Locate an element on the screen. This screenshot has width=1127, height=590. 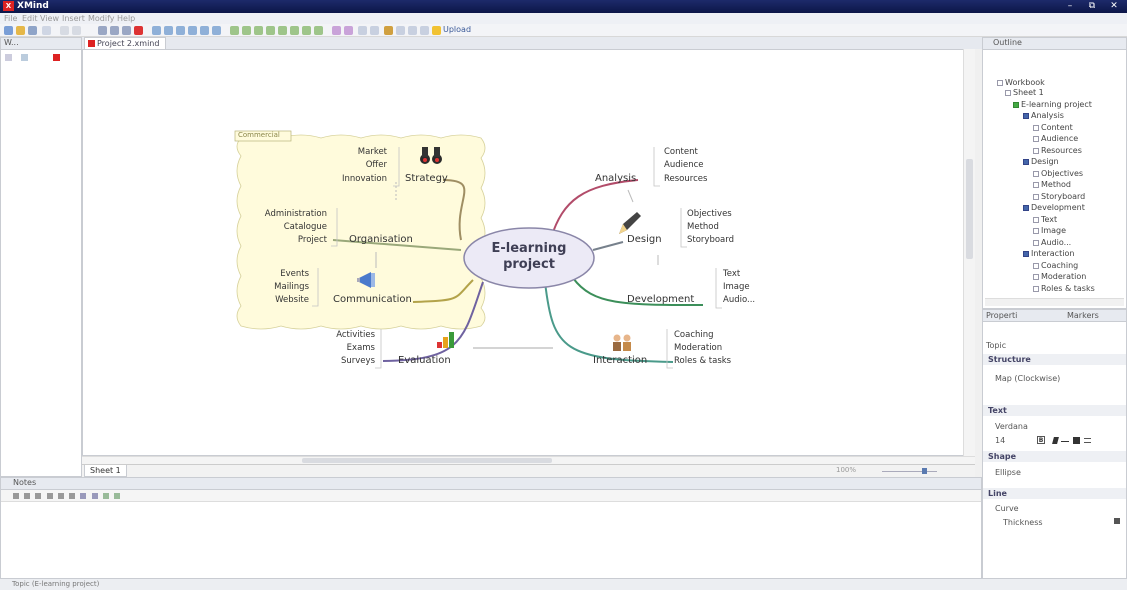
subtopic-events: Events is located at coordinates (276, 274).